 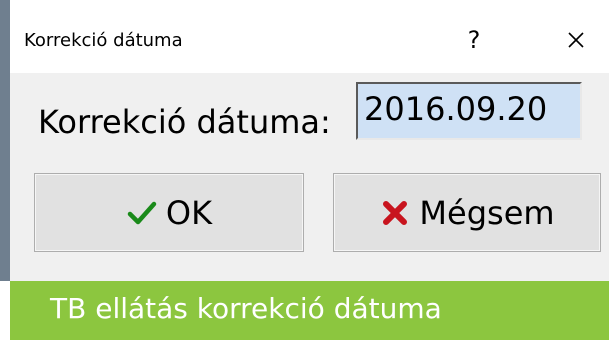 What do you see at coordinates (184, 122) in the screenshot?
I see `date-field-label: Korrekció dátuma:` at bounding box center [184, 122].